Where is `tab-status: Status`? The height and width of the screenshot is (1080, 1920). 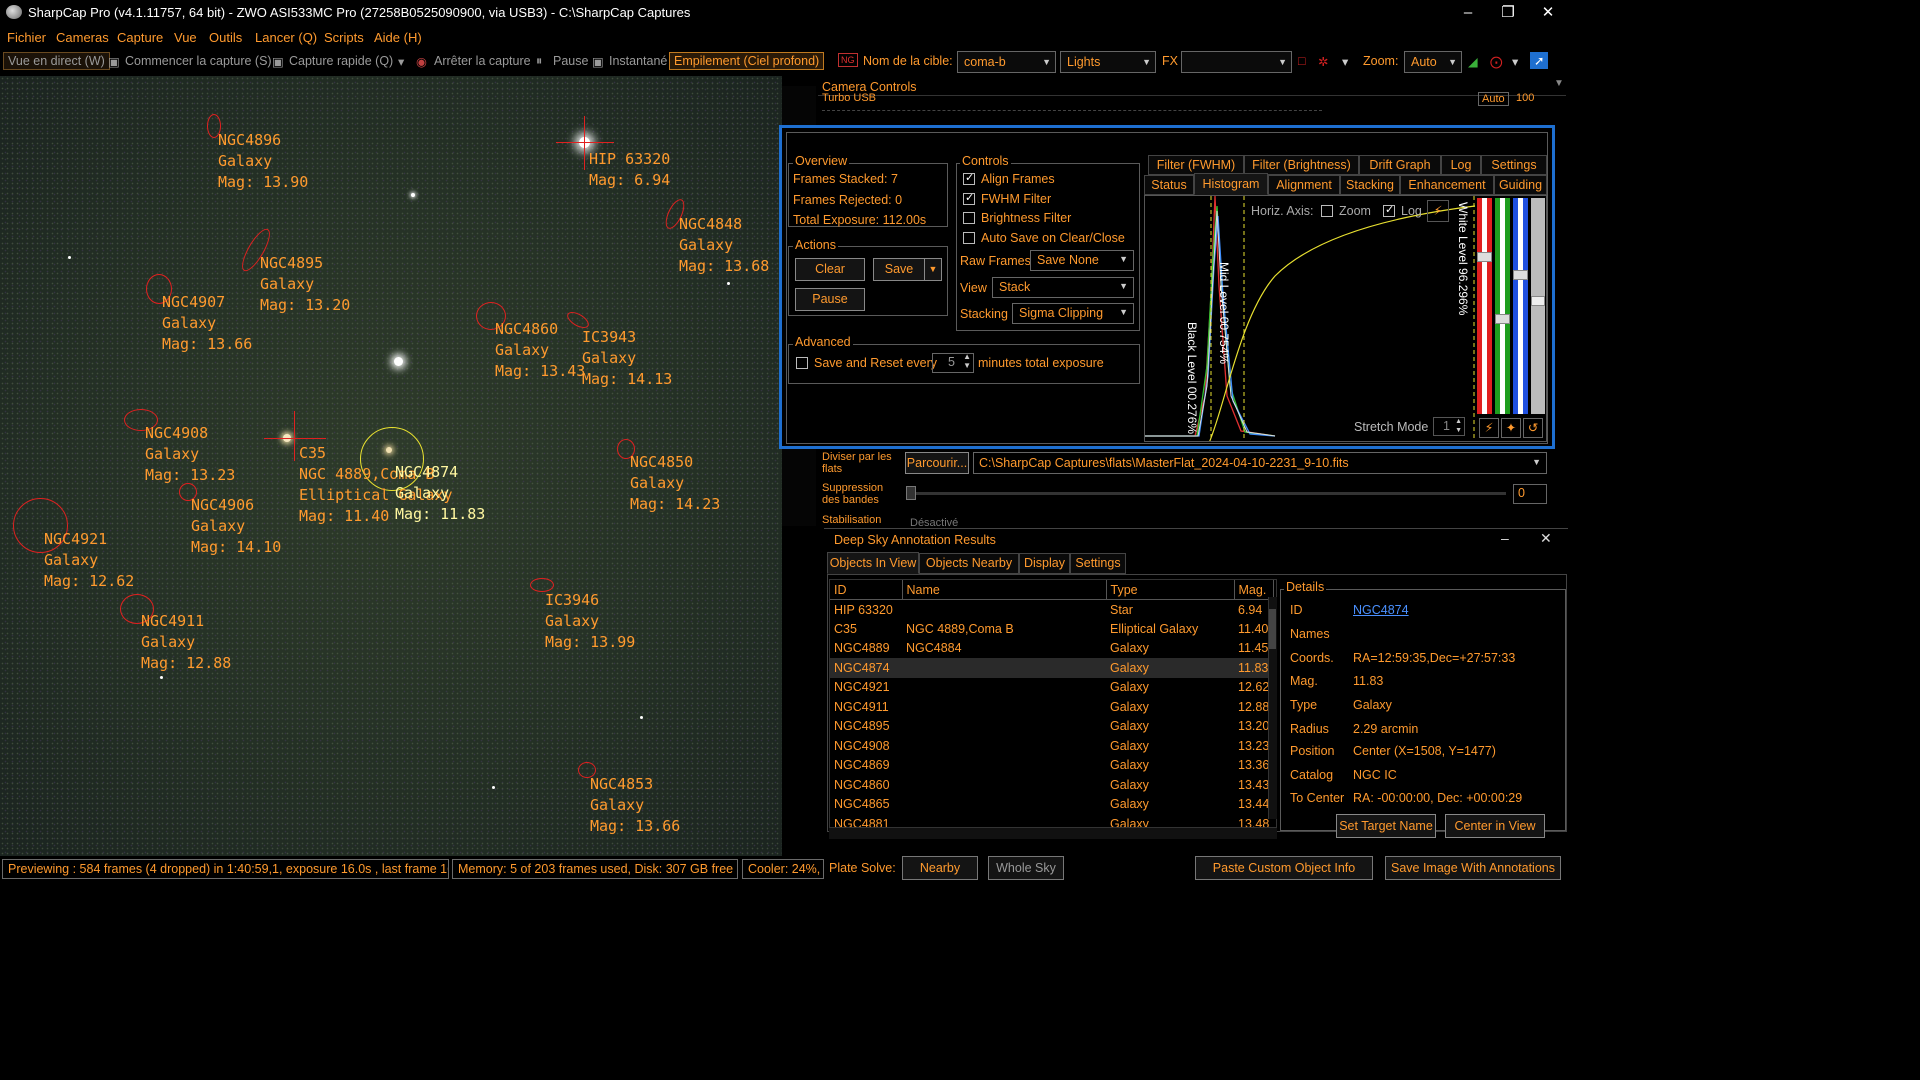
tab-status: Status is located at coordinates (1169, 185).